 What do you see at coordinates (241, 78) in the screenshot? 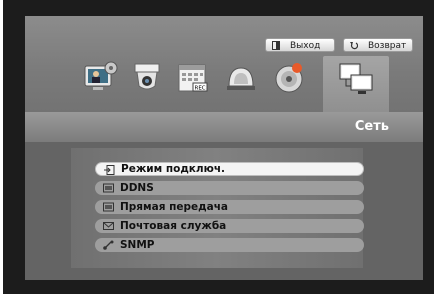
I see `event-alarm-icon` at bounding box center [241, 78].